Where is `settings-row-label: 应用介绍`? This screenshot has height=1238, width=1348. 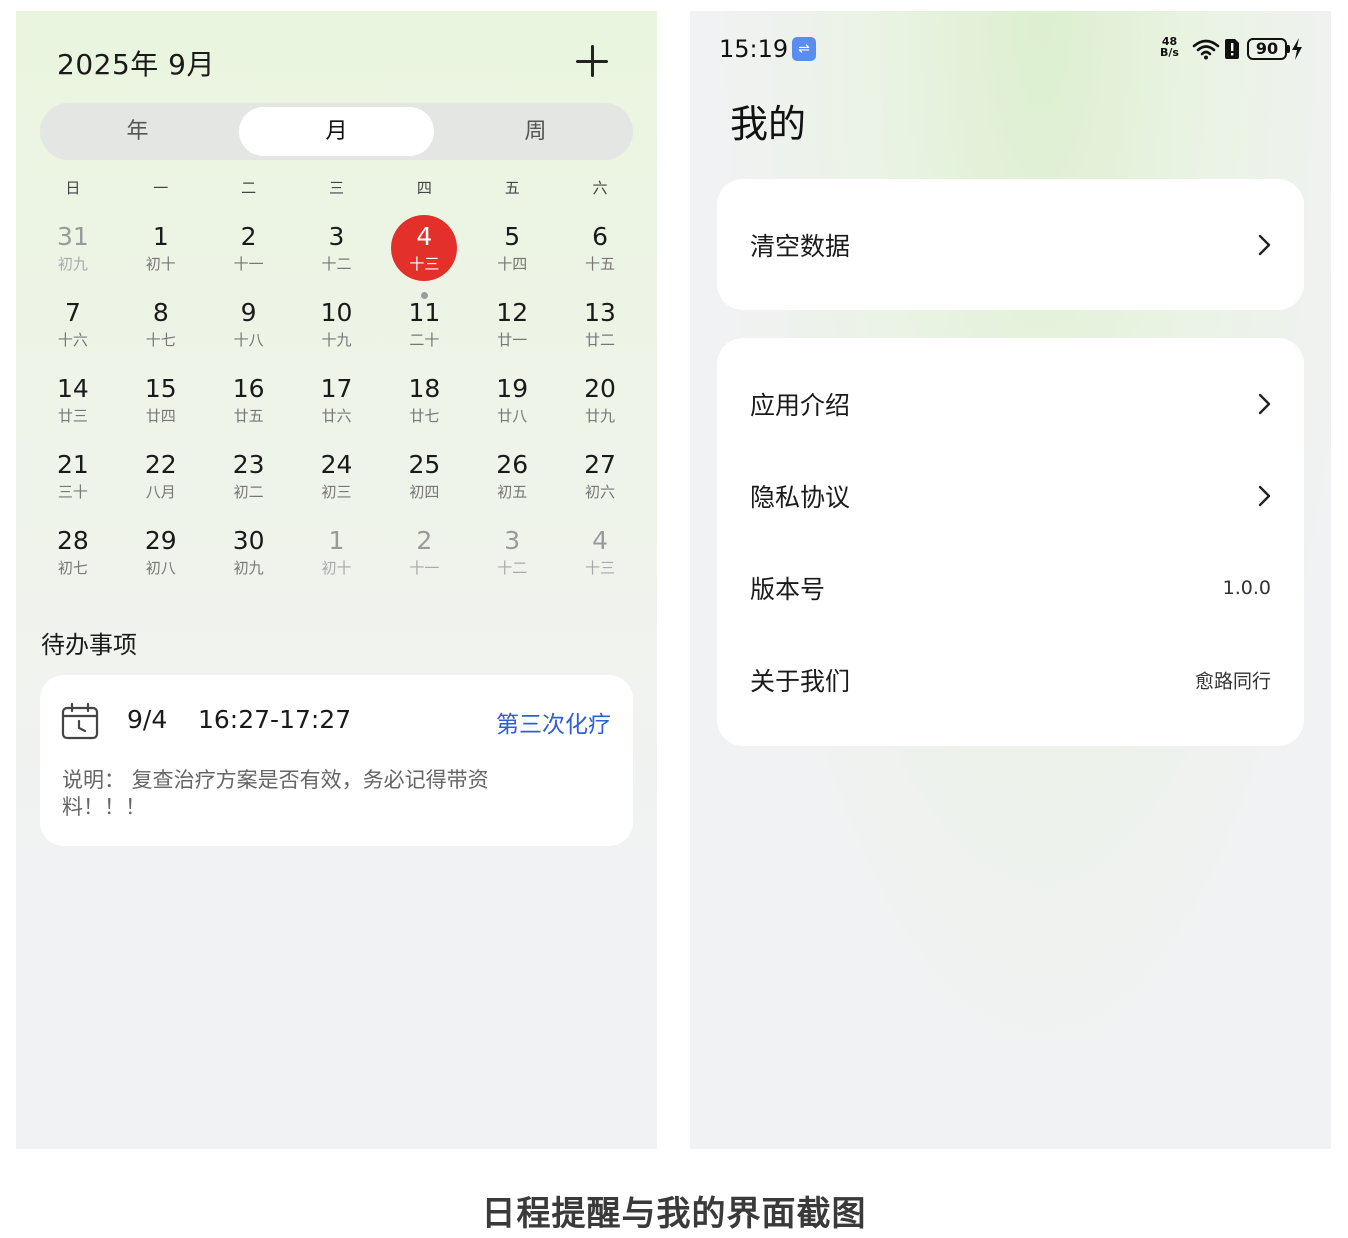 settings-row-label: 应用介绍 is located at coordinates (800, 405).